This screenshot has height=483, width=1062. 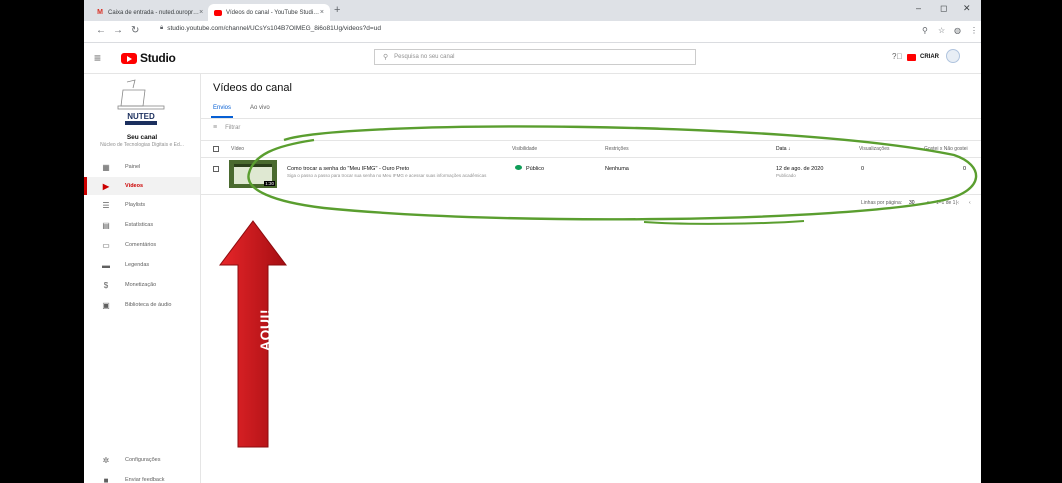 I want to click on studio-logo: Studio, so click(x=148, y=58).